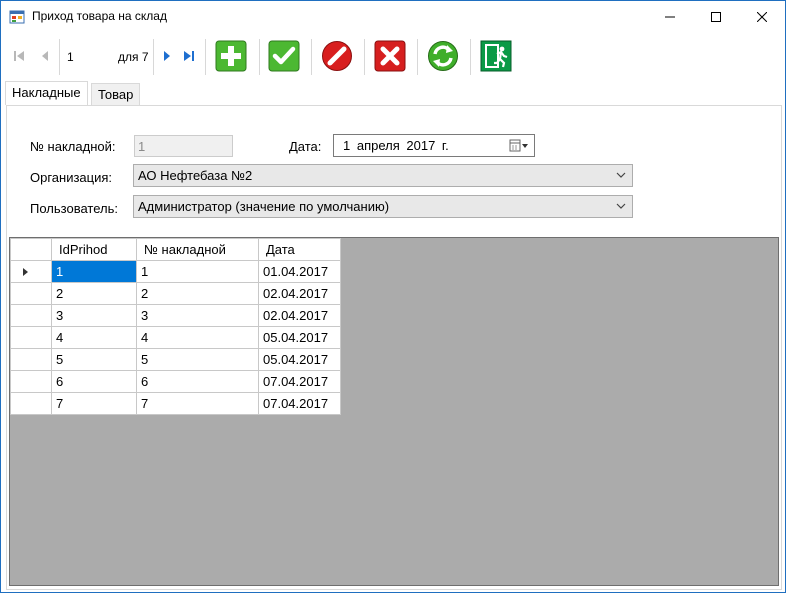 This screenshot has height=593, width=786. I want to click on position-input, so click(89, 56).